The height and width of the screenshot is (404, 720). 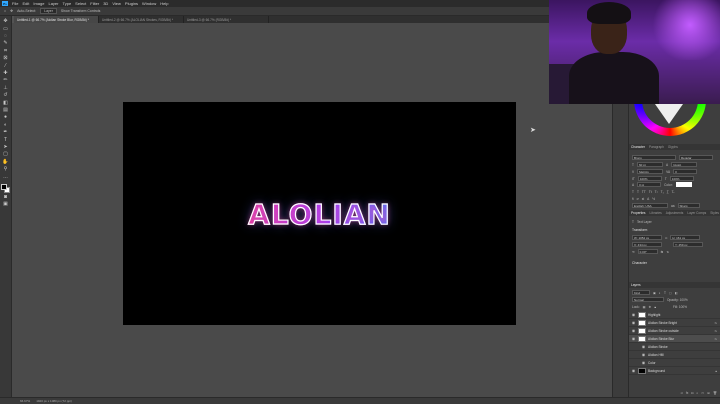 What do you see at coordinates (633, 192) in the screenshot?
I see `faux-bold-button: T` at bounding box center [633, 192].